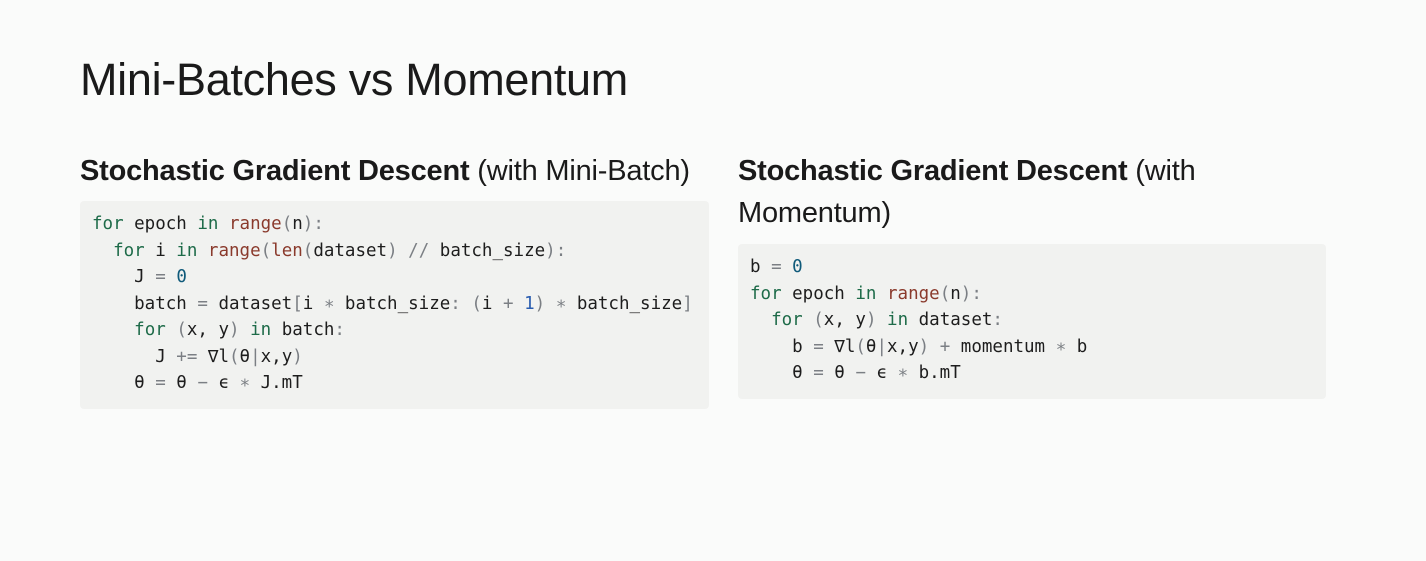 This screenshot has width=1426, height=561. Describe the element at coordinates (181, 277) in the screenshot. I see `code-token: 0` at that location.